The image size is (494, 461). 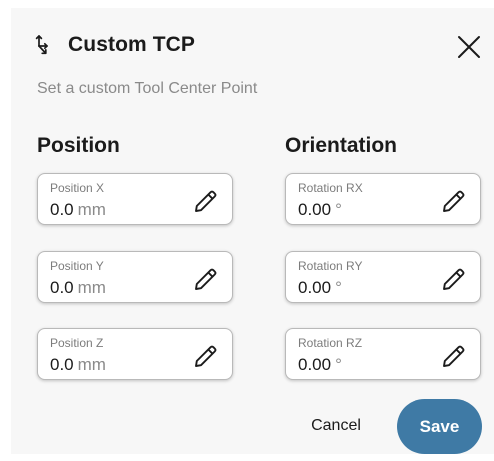 What do you see at coordinates (135, 277) in the screenshot?
I see `position-y-field: Position Y 0.0 mm` at bounding box center [135, 277].